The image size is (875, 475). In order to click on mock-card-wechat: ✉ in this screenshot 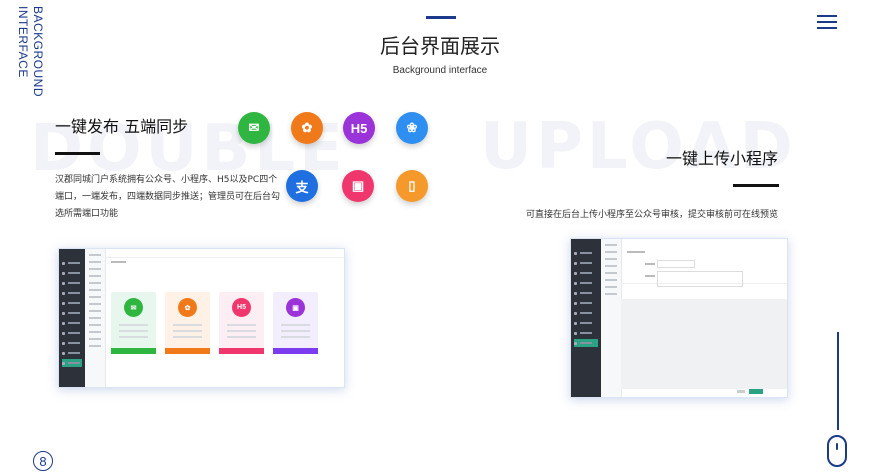, I will do `click(133, 323)`.